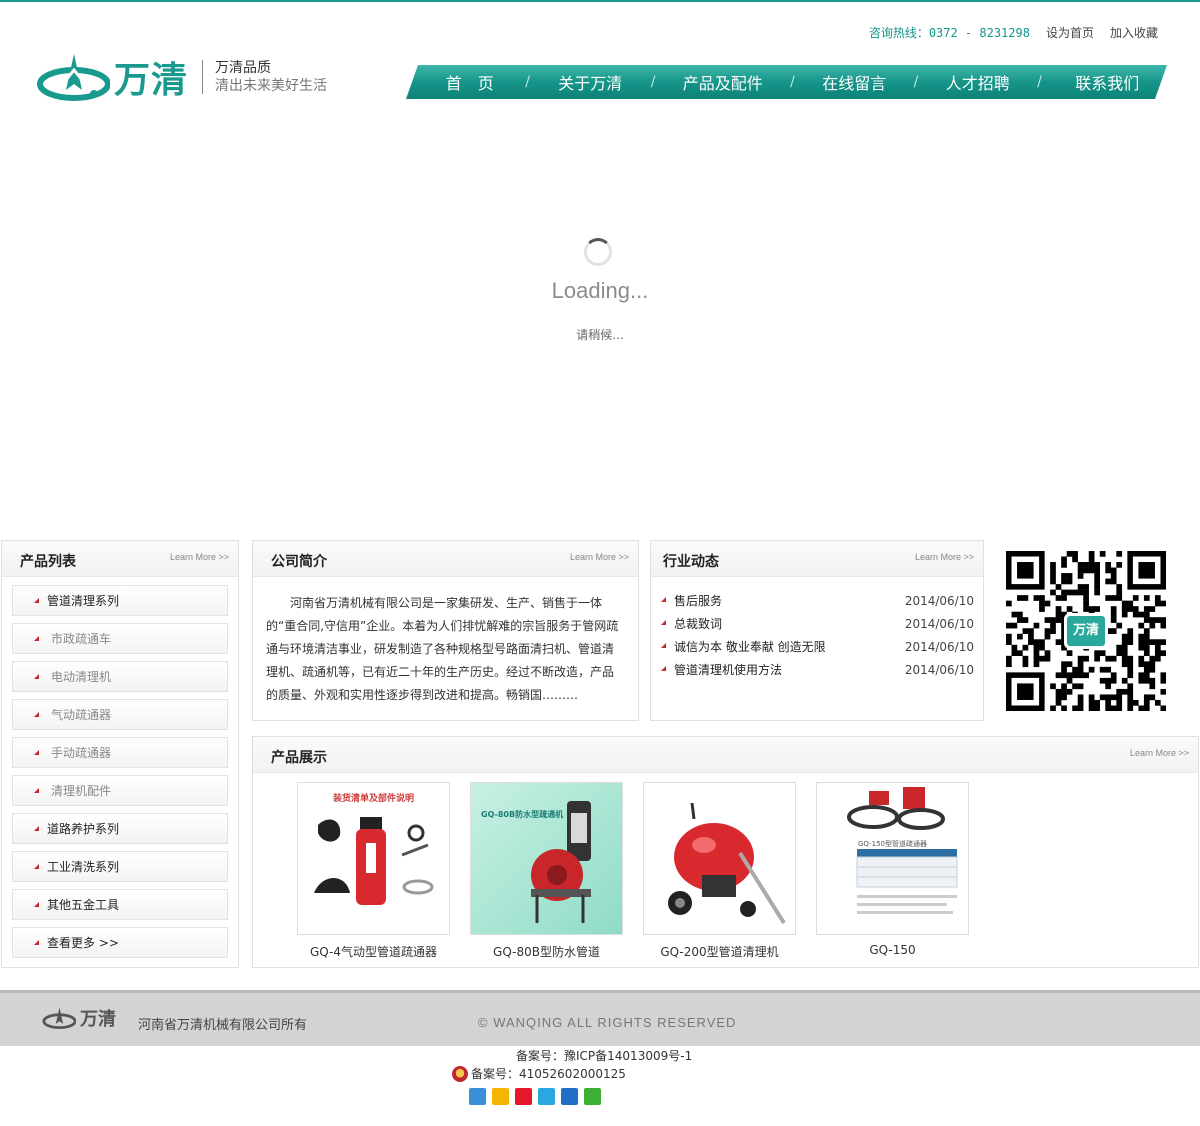  Describe the element at coordinates (373, 951) in the screenshot. I see `product-name: GQ-4气动型管道疏通器` at that location.